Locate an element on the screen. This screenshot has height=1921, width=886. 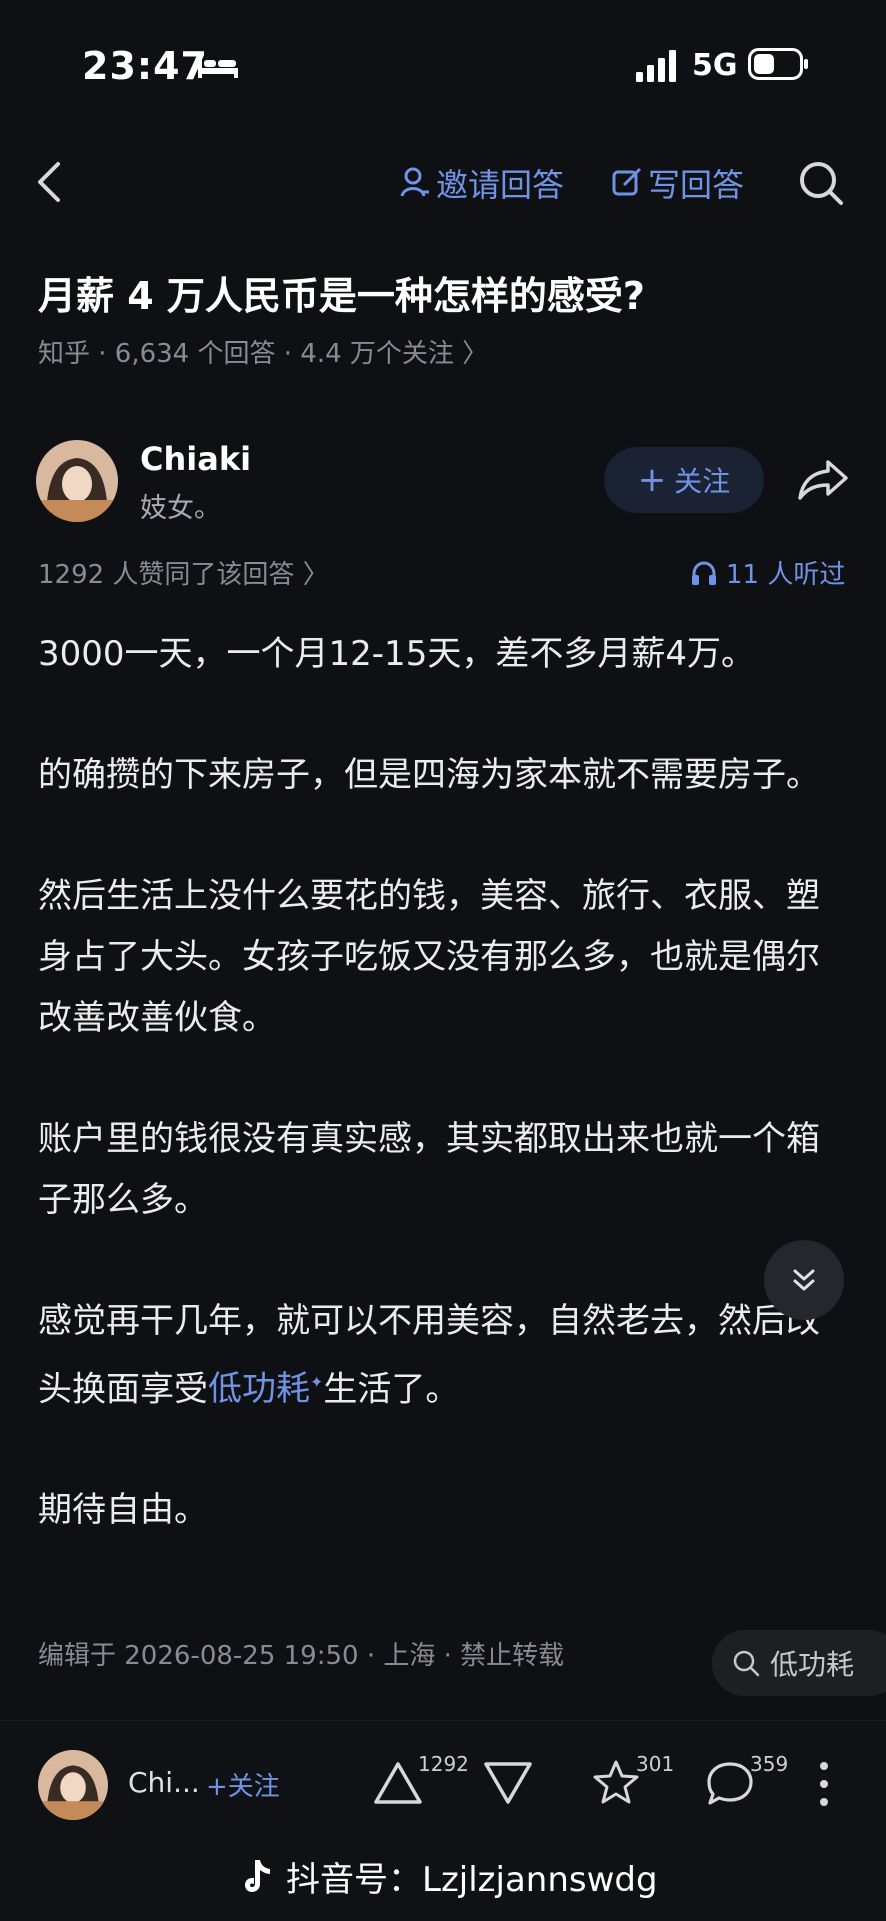
triangle-down-icon is located at coordinates (508, 1783).